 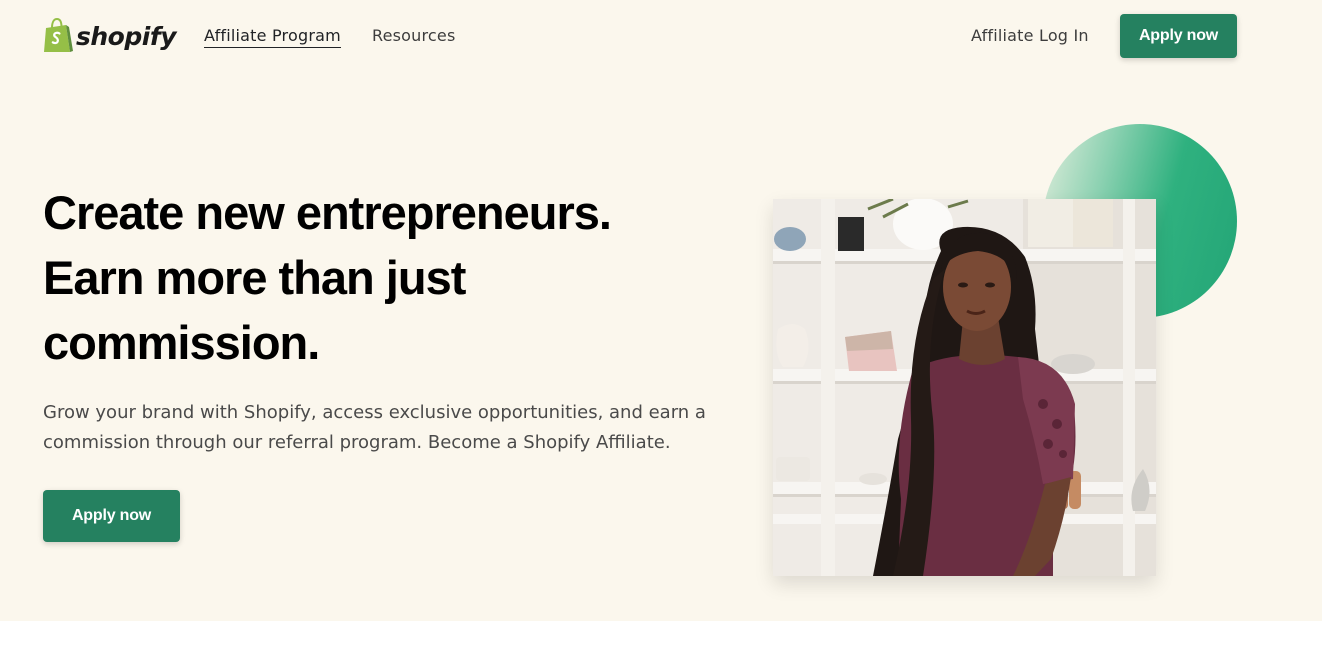 I want to click on next-section, so click(x=661, y=640).